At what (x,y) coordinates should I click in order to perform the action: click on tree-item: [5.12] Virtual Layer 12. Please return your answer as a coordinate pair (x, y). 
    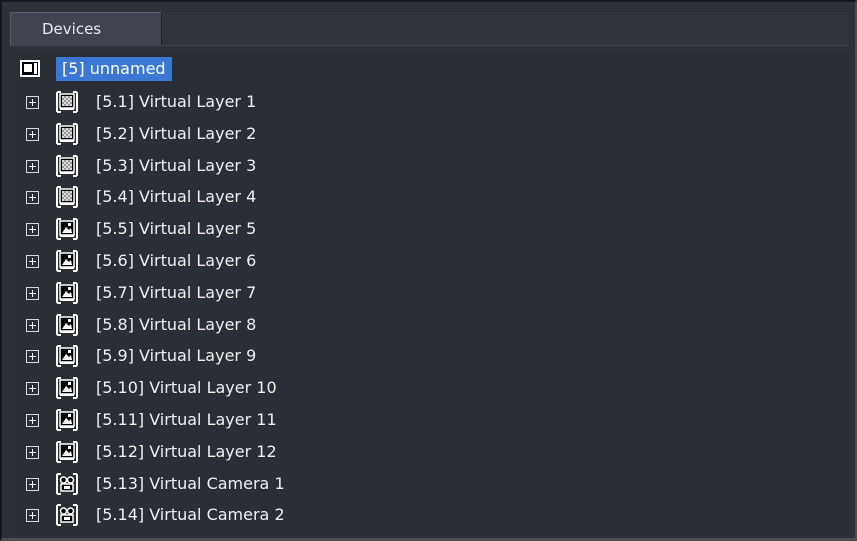
    Looking at the image, I should click on (432, 452).